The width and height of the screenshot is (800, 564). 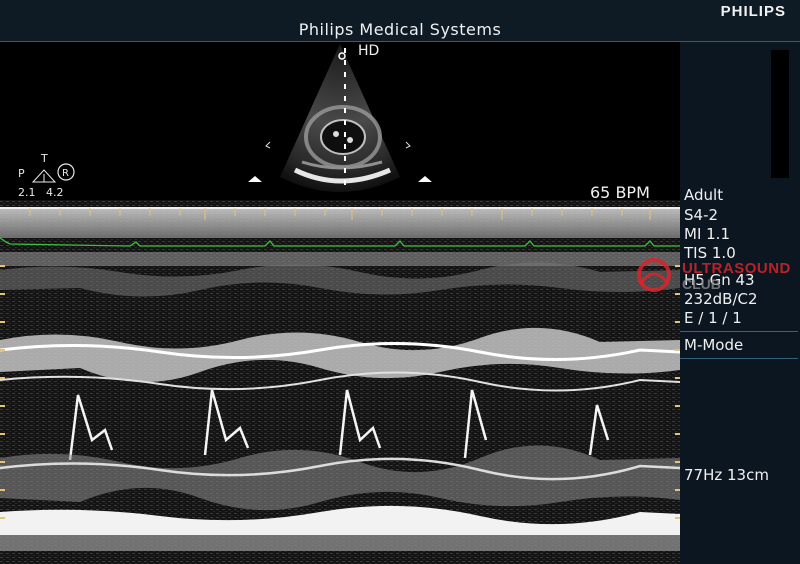 What do you see at coordinates (65, 173) in the screenshot?
I see `probe-r-label: R` at bounding box center [65, 173].